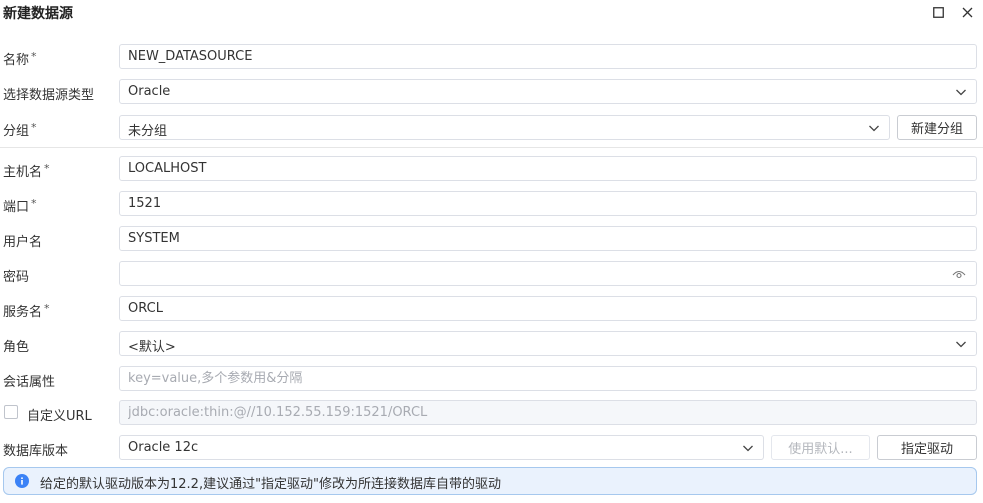  I want to click on host-label: 主机名 *, so click(26, 171).